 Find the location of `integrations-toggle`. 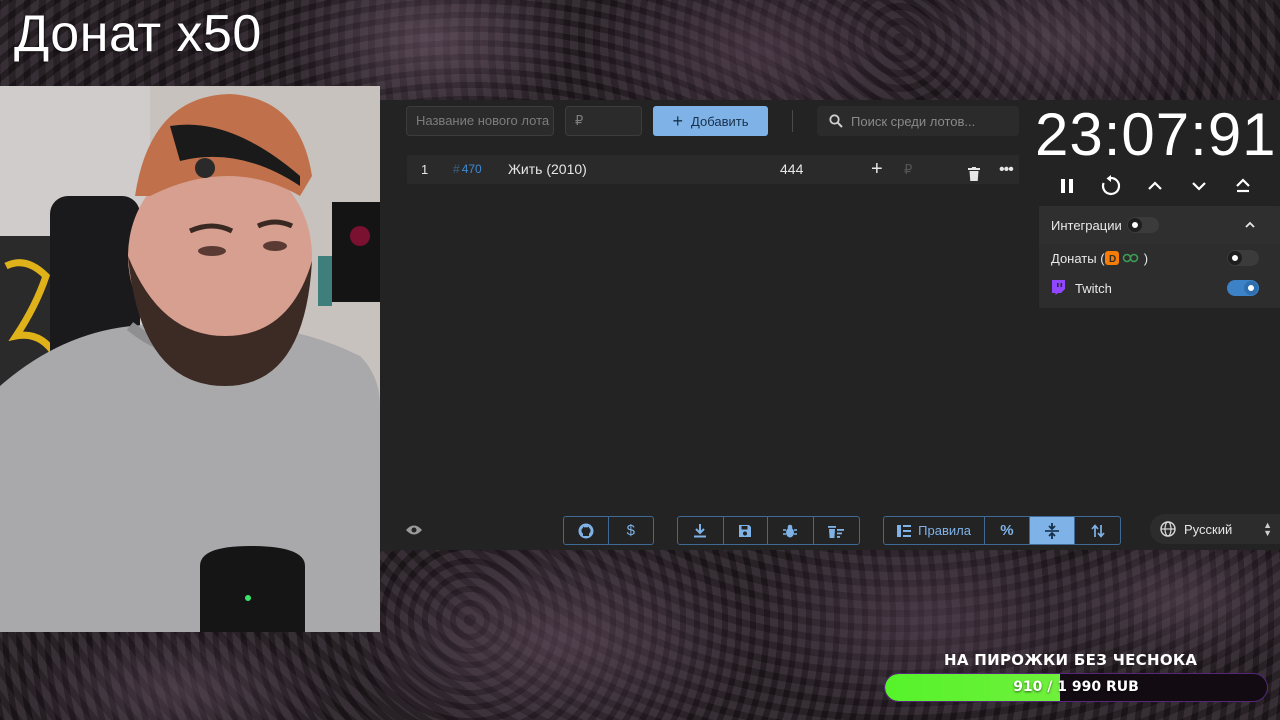

integrations-toggle is located at coordinates (1143, 225).